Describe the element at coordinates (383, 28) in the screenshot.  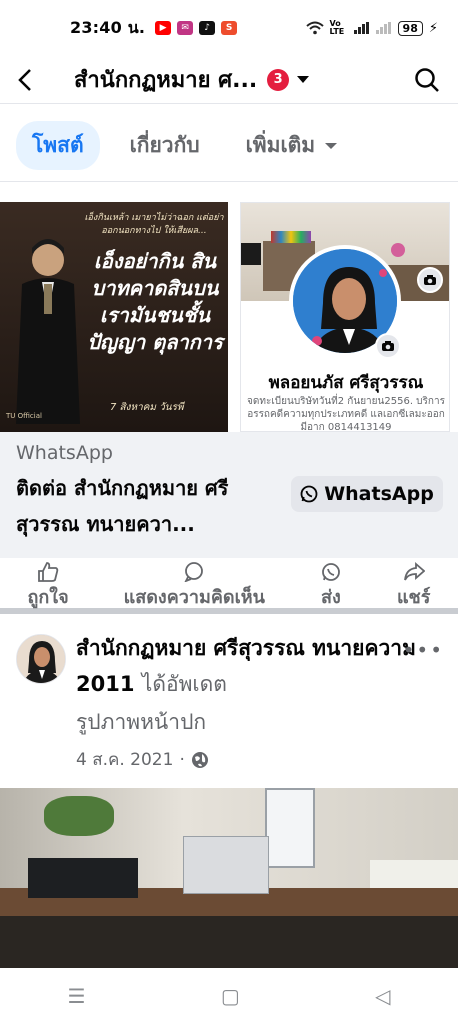
I see `signal-2-icon` at that location.